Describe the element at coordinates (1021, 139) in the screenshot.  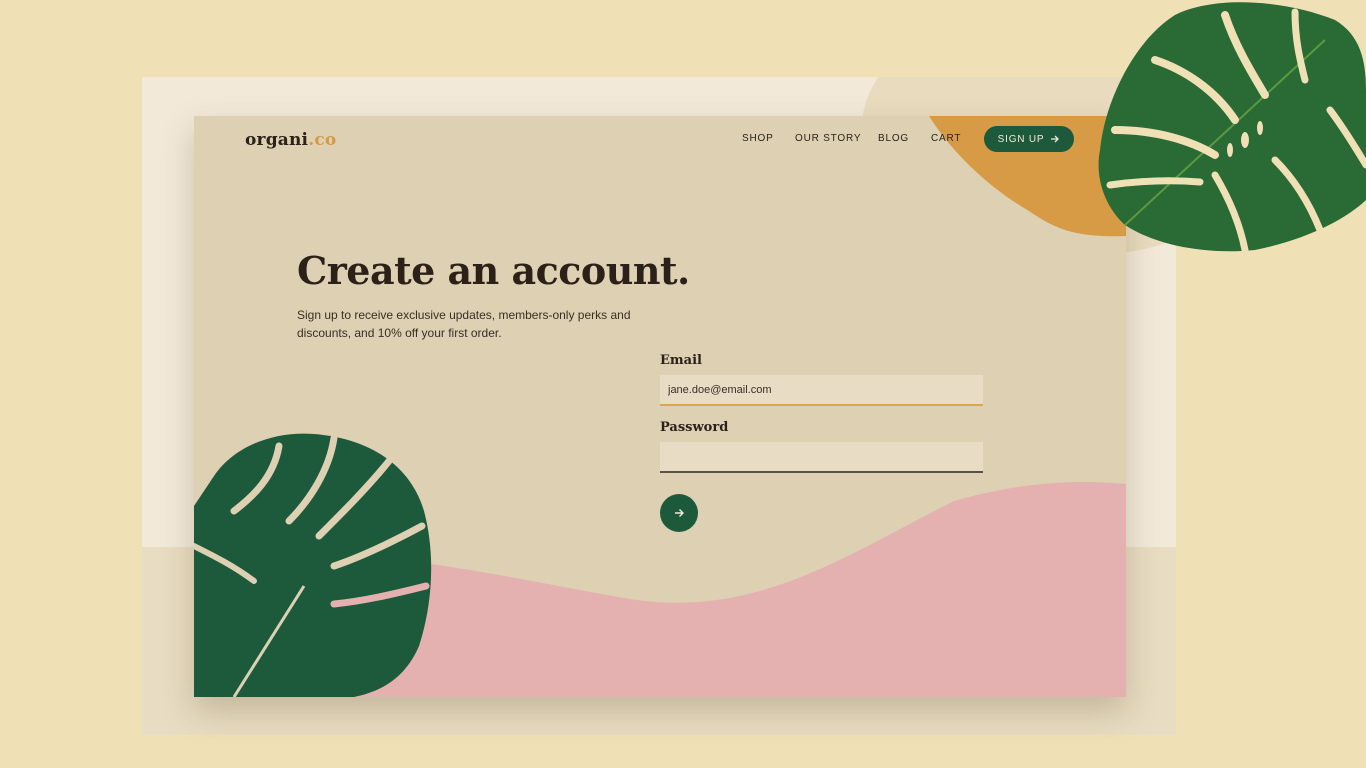
I see `sign-up-label: SIGN UP` at that location.